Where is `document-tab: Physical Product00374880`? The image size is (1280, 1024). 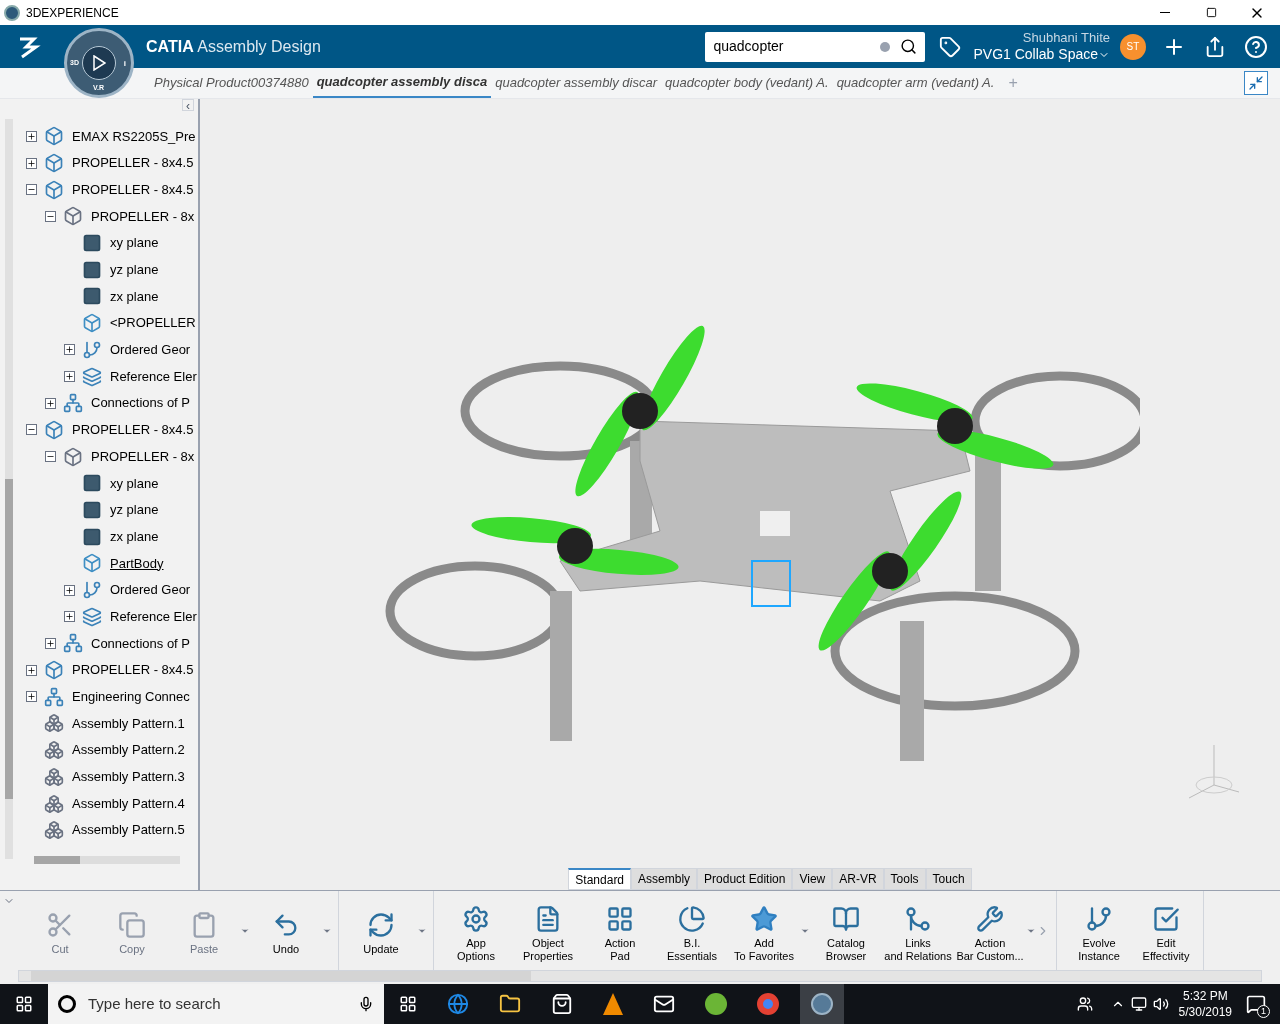 document-tab: Physical Product00374880 is located at coordinates (231, 83).